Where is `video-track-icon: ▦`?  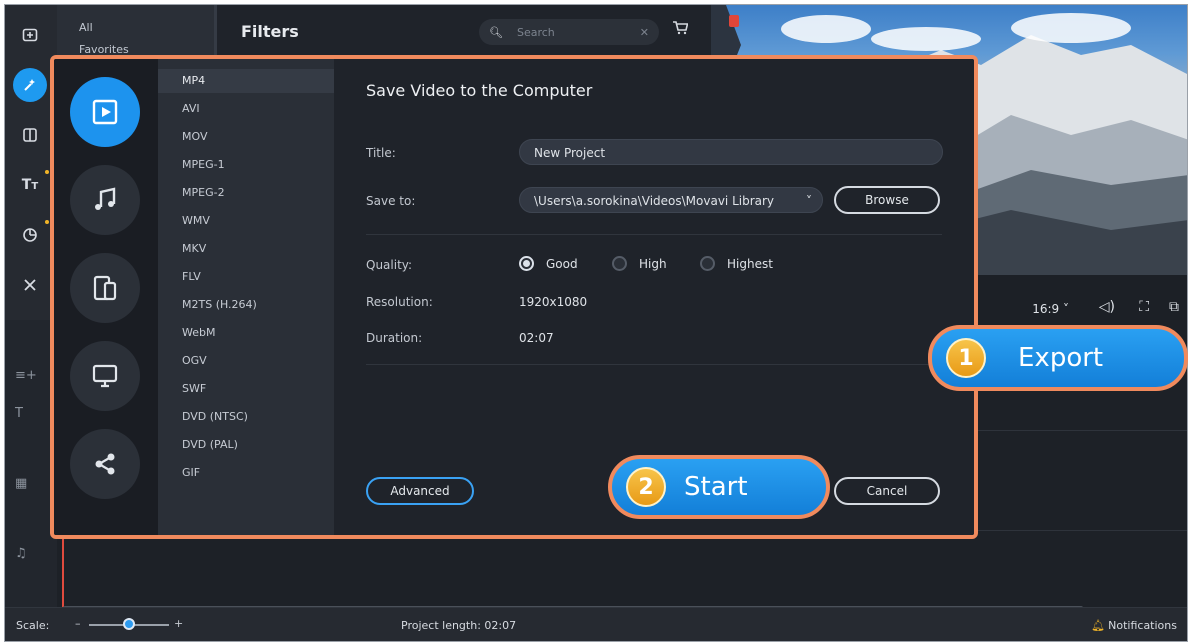
video-track-icon: ▦ is located at coordinates (21, 483).